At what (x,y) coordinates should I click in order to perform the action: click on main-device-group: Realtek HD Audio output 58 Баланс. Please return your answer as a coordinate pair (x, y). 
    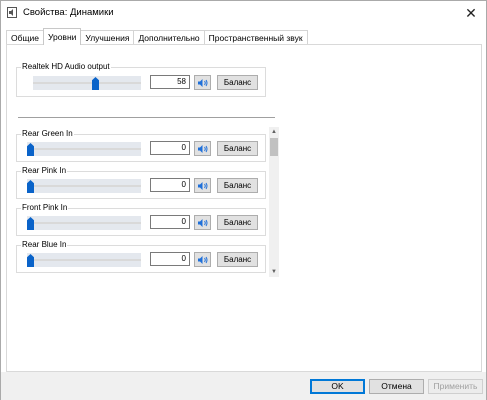
    Looking at the image, I should click on (141, 79).